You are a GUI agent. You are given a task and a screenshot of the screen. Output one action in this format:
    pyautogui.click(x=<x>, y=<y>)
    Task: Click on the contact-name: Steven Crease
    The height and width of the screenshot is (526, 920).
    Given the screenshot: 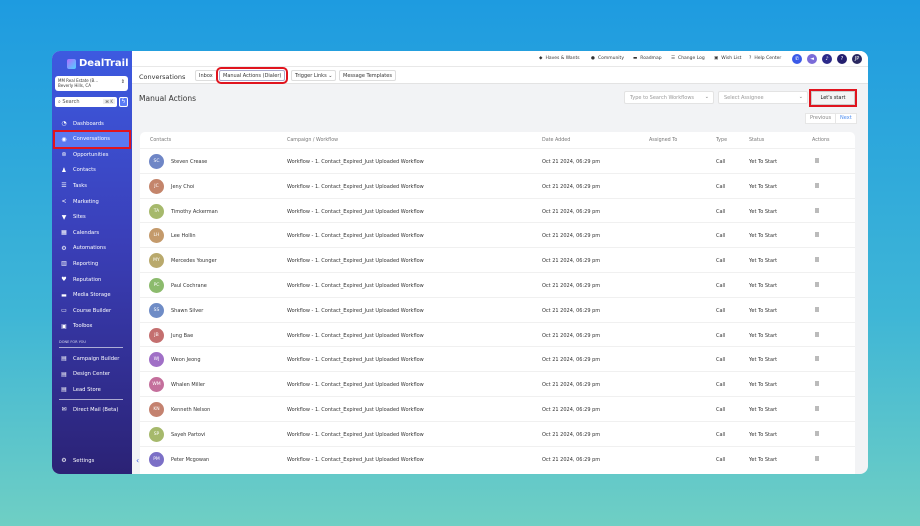 What is the action you would take?
    pyautogui.click(x=189, y=162)
    